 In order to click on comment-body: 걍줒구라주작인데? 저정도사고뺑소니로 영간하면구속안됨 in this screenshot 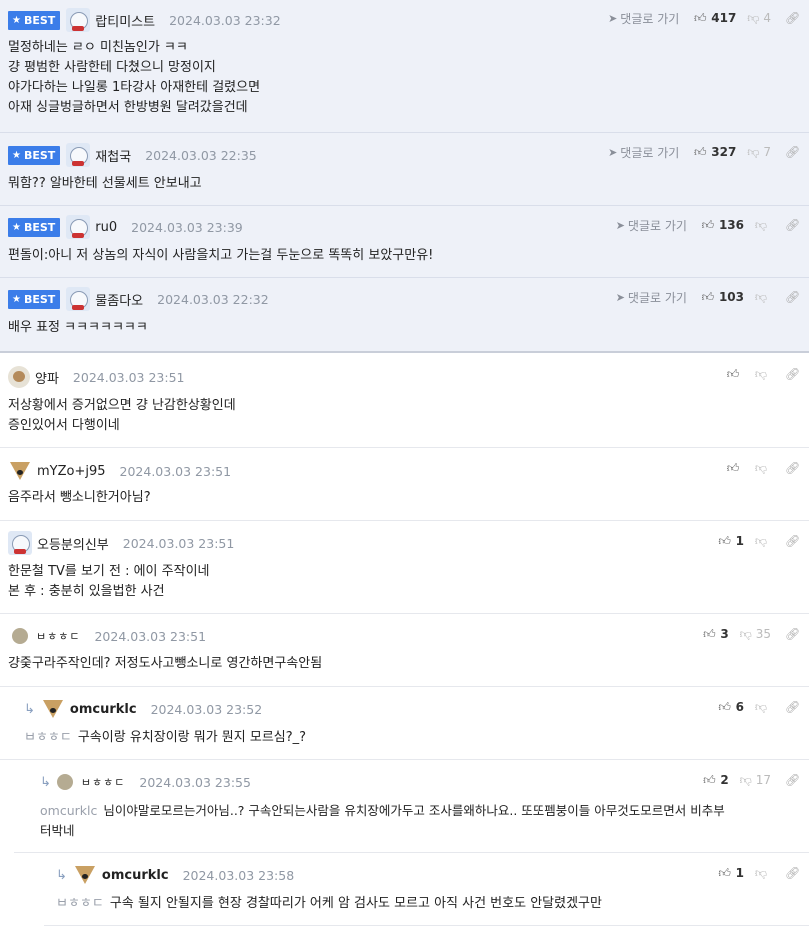, I will do `click(165, 663)`.